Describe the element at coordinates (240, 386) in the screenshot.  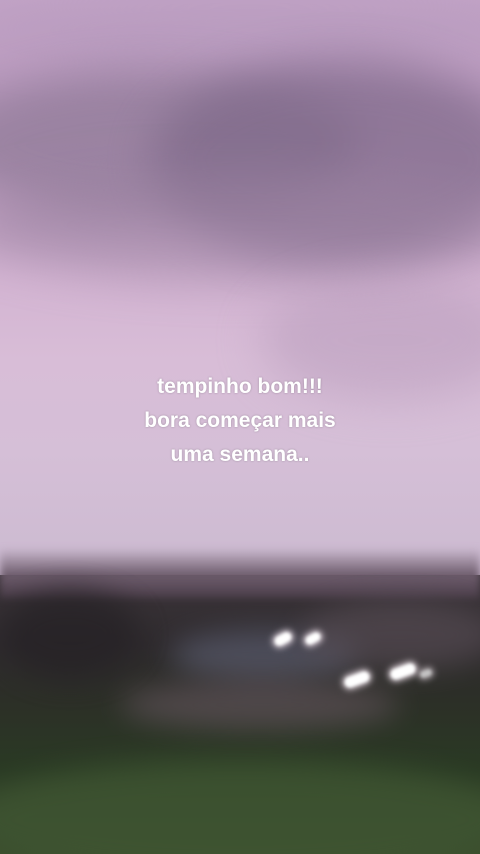
I see `caption-line-1: tempinho bom!!!` at that location.